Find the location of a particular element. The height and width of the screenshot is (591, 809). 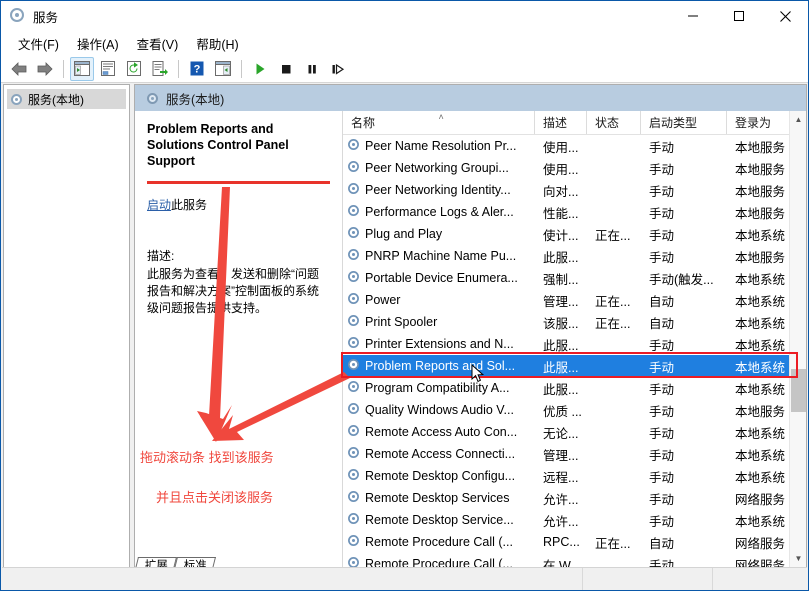

forward-icon is located at coordinates (45, 69).